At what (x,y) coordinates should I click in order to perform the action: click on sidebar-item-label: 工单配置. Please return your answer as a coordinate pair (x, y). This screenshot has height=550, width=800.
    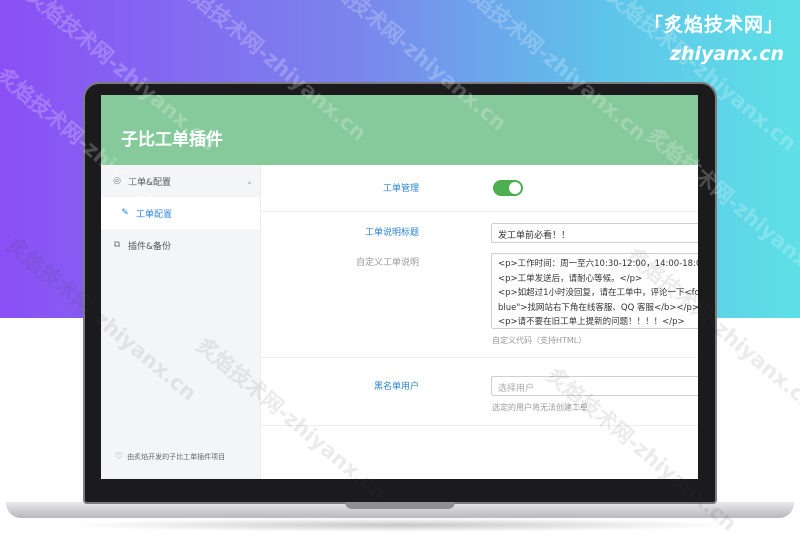
    Looking at the image, I should click on (154, 214).